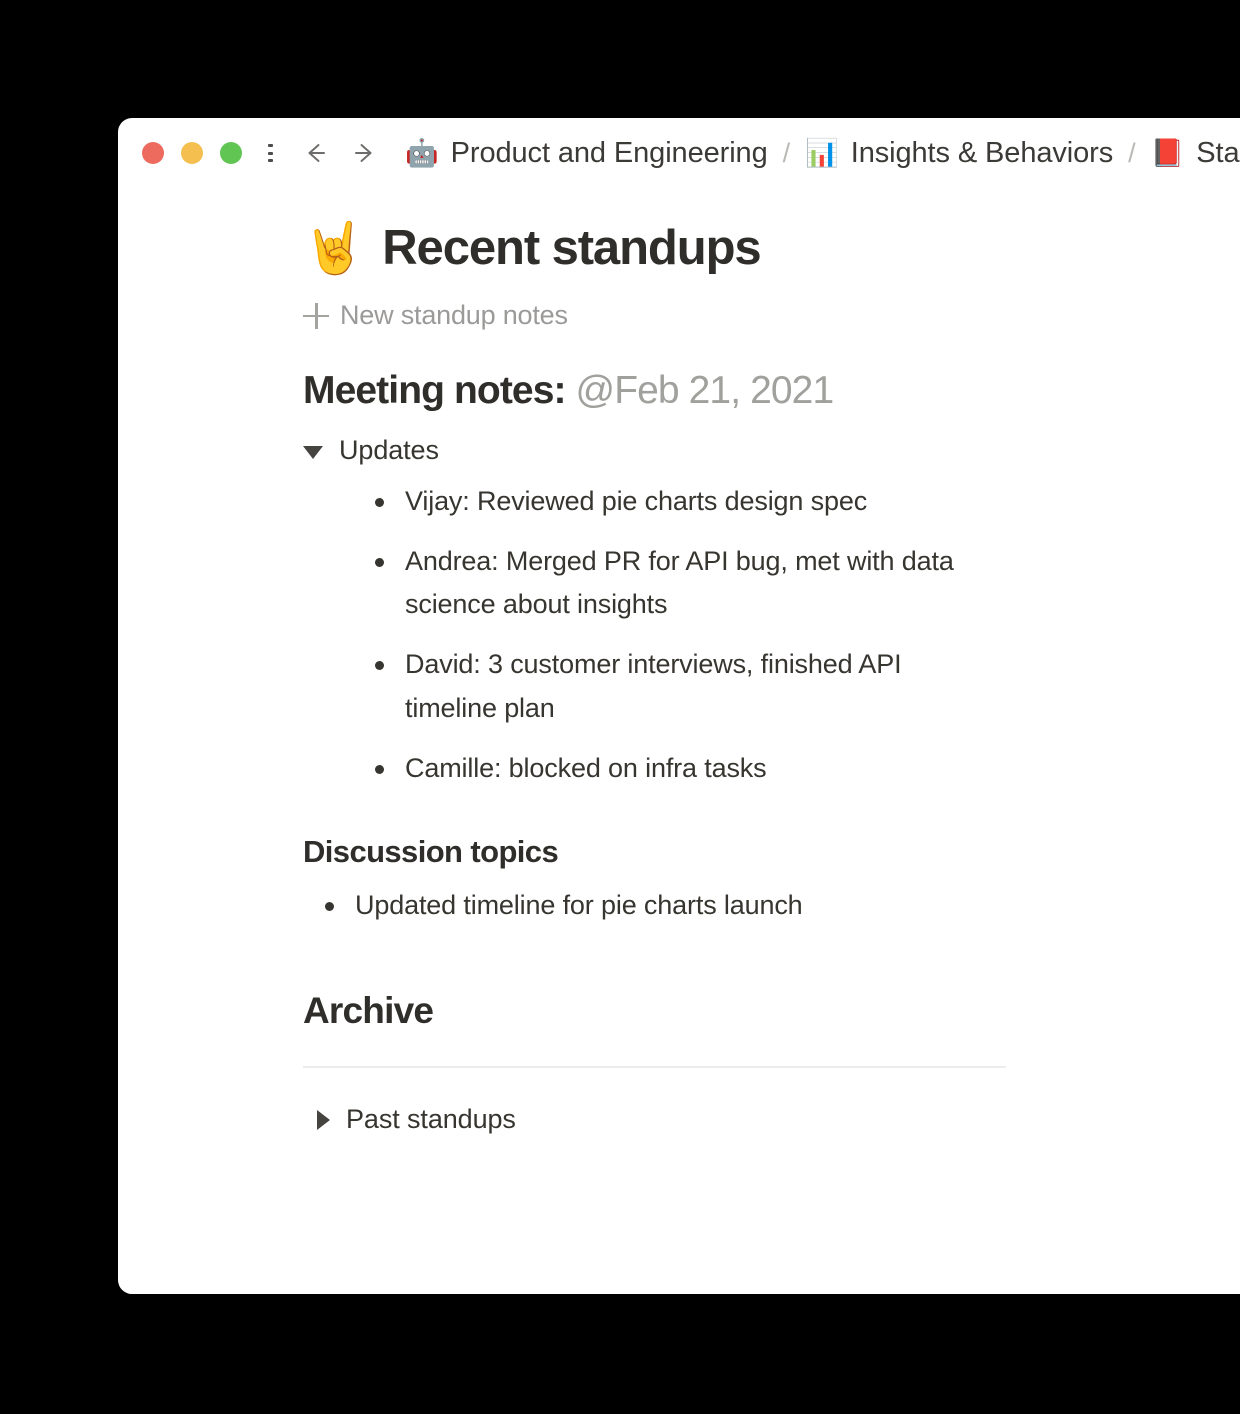 The height and width of the screenshot is (1414, 1240). What do you see at coordinates (365, 153) in the screenshot?
I see `arrow-right-icon` at bounding box center [365, 153].